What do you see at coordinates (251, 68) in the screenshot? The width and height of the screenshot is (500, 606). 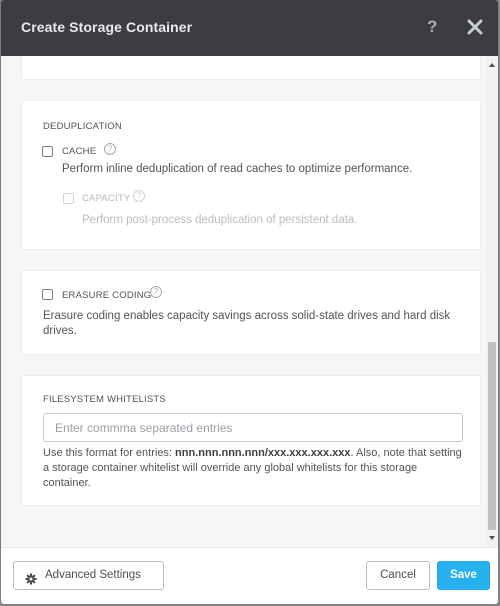 I see `previous-section-card` at bounding box center [251, 68].